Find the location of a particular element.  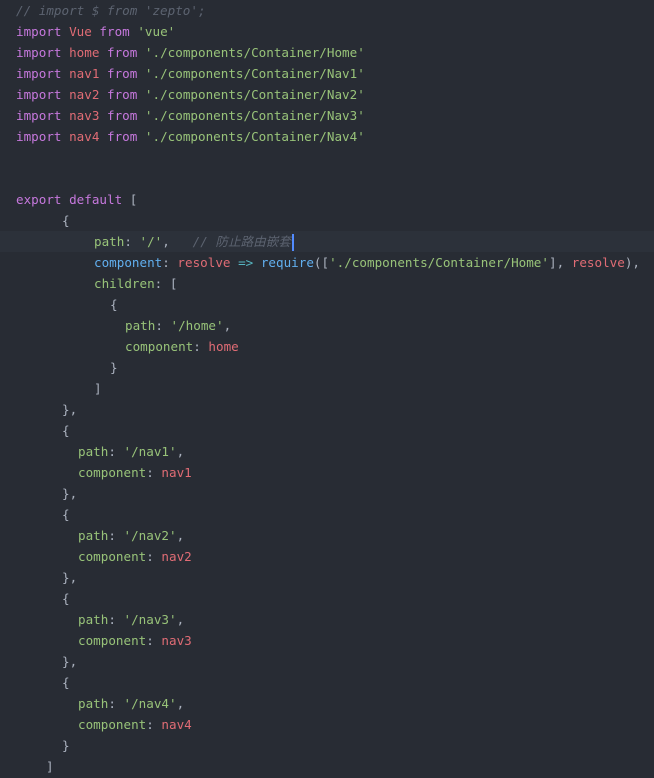

code-line-content: path: '/nav3', is located at coordinates (131, 619).